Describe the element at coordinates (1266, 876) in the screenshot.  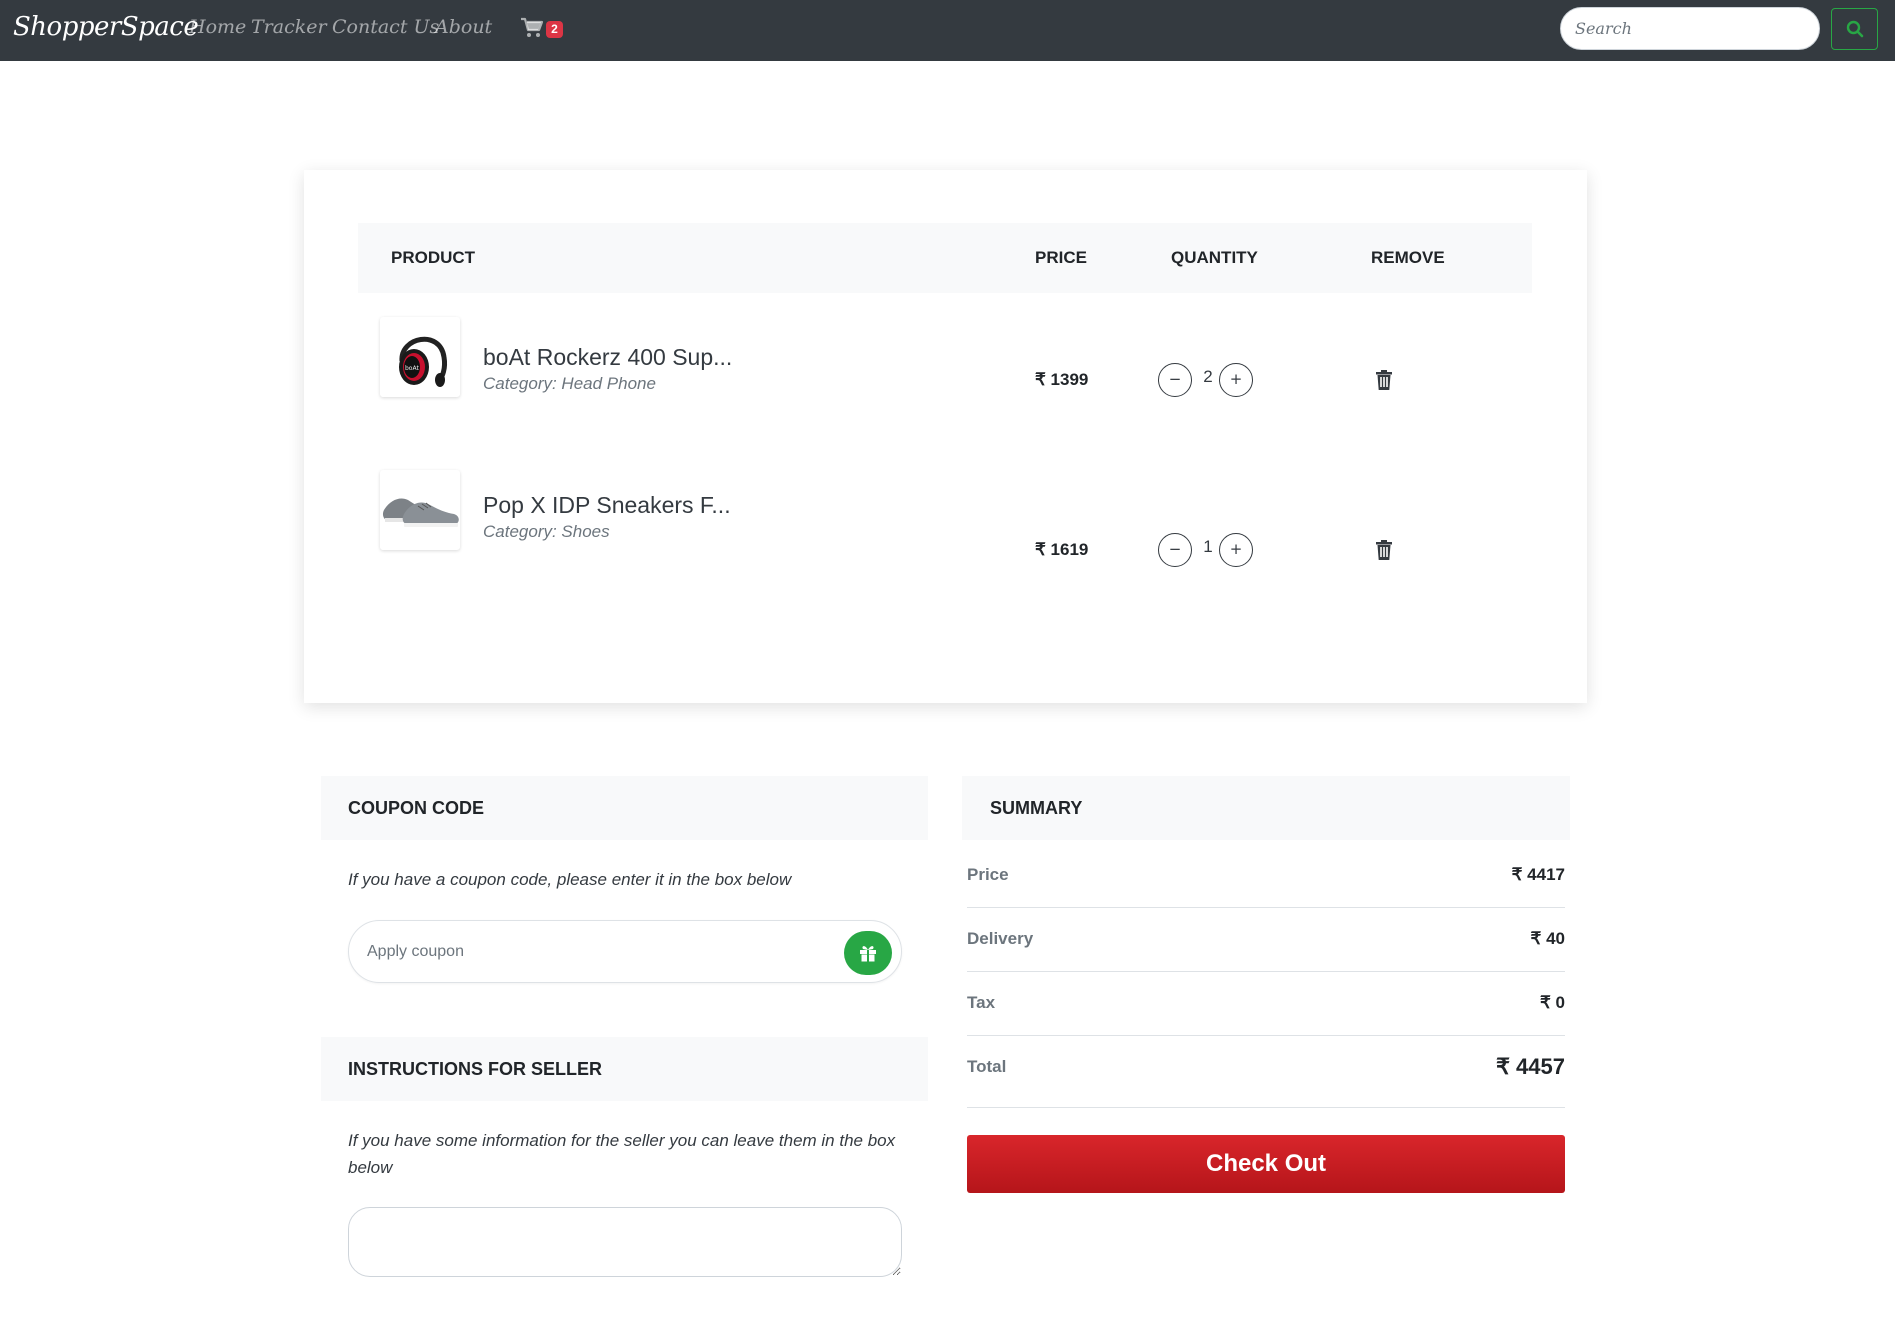
I see `summary-row-price: Price ₹ 4417` at that location.